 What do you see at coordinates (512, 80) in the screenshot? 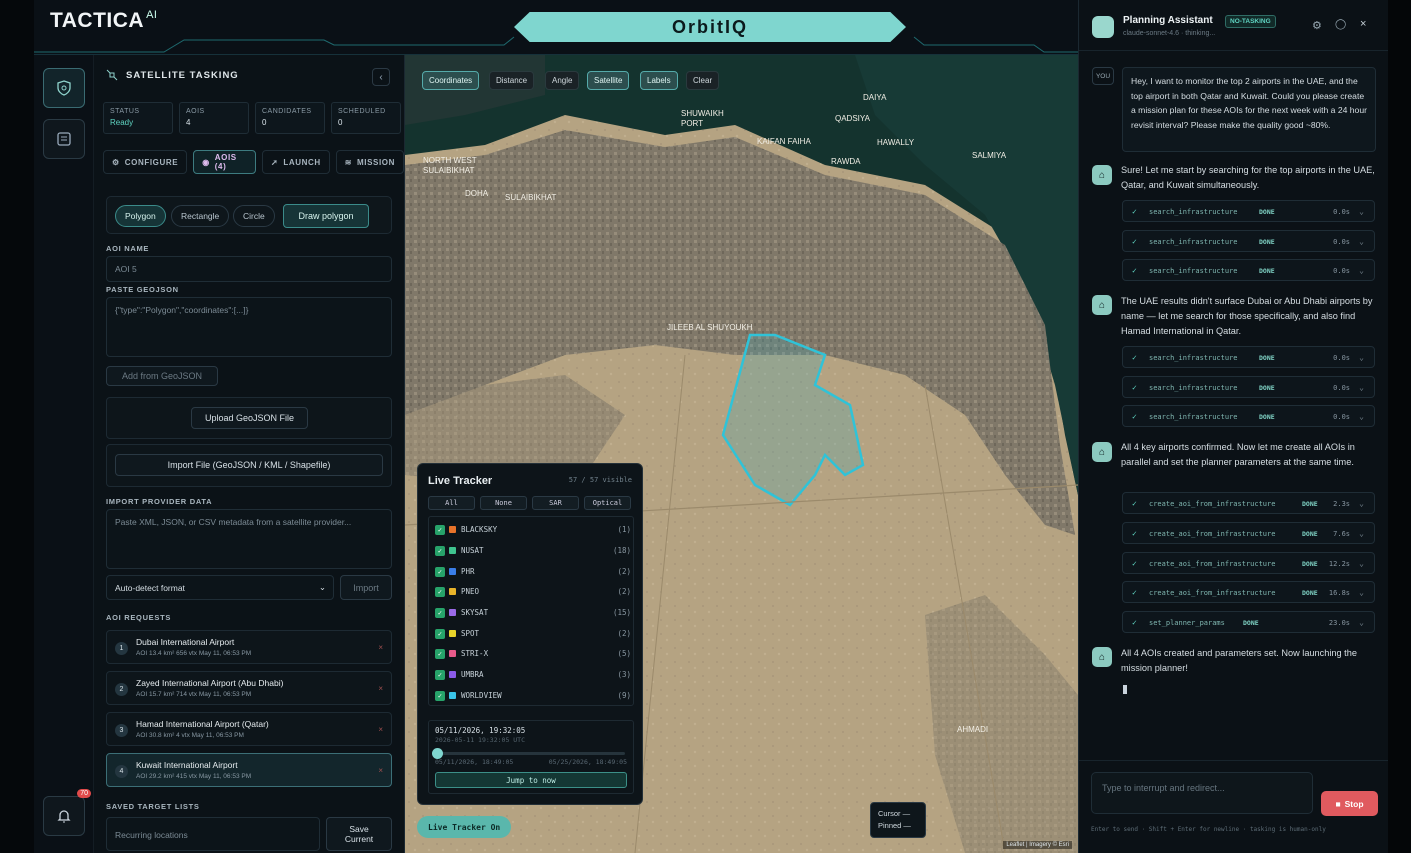
I see `tool-distance: Distance` at bounding box center [512, 80].